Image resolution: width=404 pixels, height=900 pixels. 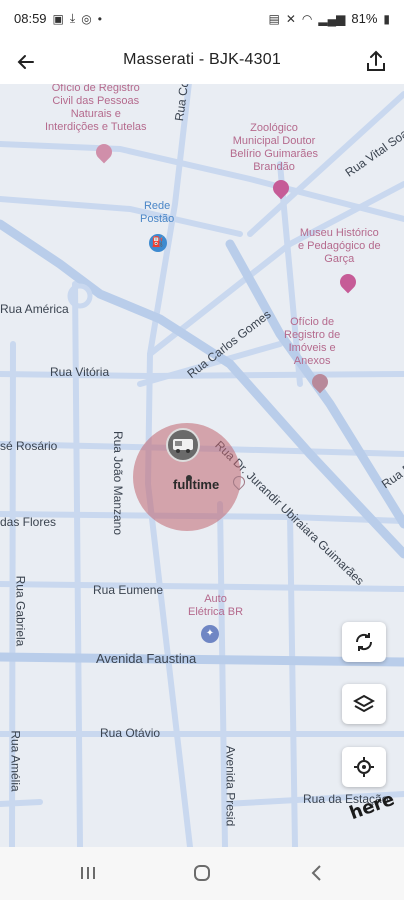 I want to click on home-button, so click(x=202, y=873).